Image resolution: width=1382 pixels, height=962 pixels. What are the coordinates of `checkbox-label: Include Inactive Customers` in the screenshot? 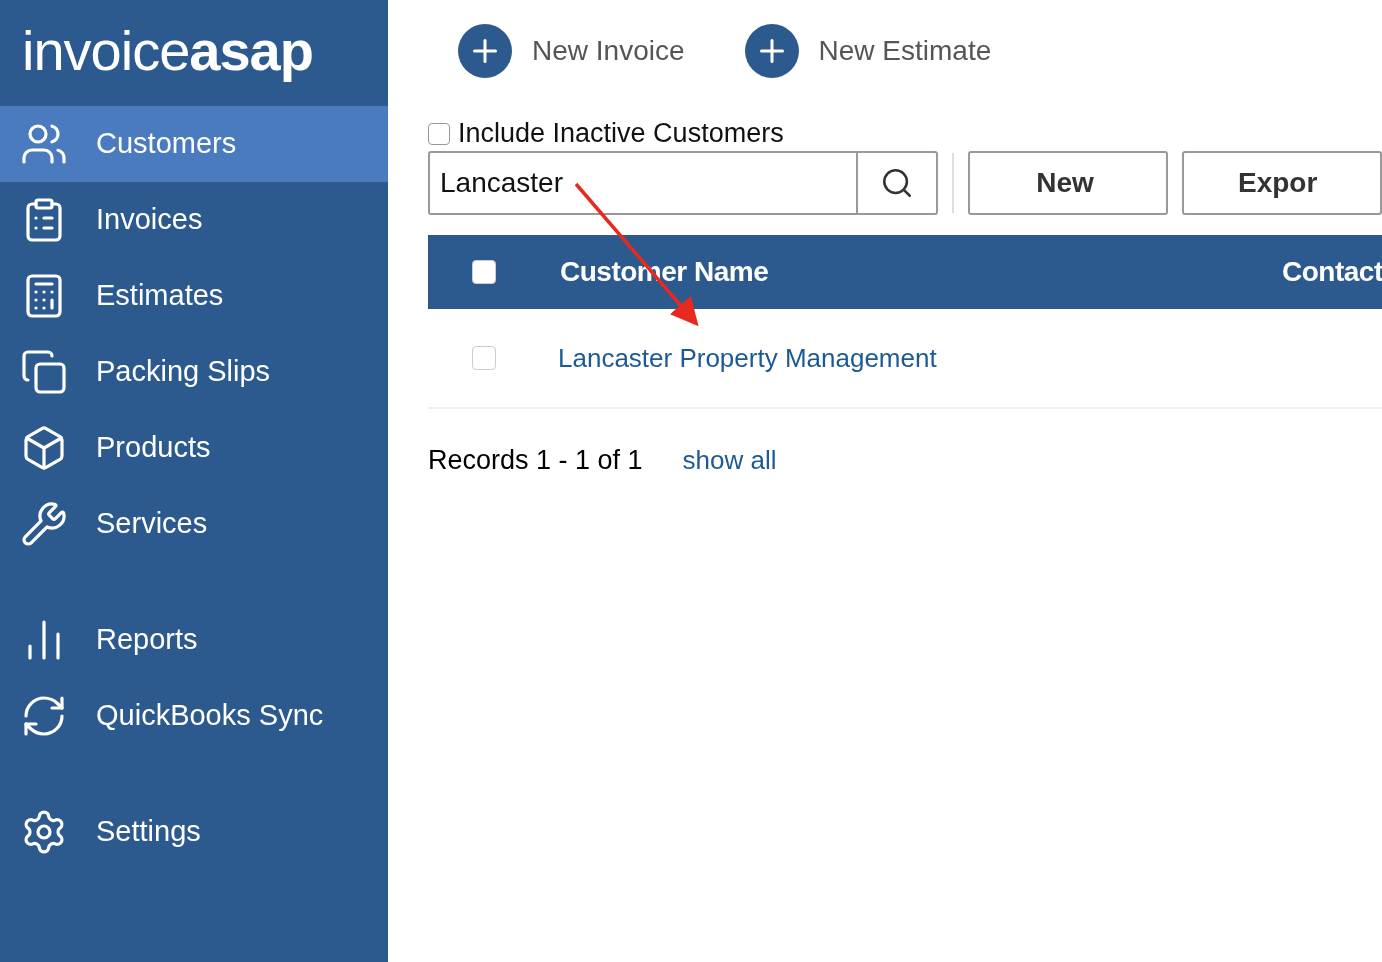 It's located at (621, 133).